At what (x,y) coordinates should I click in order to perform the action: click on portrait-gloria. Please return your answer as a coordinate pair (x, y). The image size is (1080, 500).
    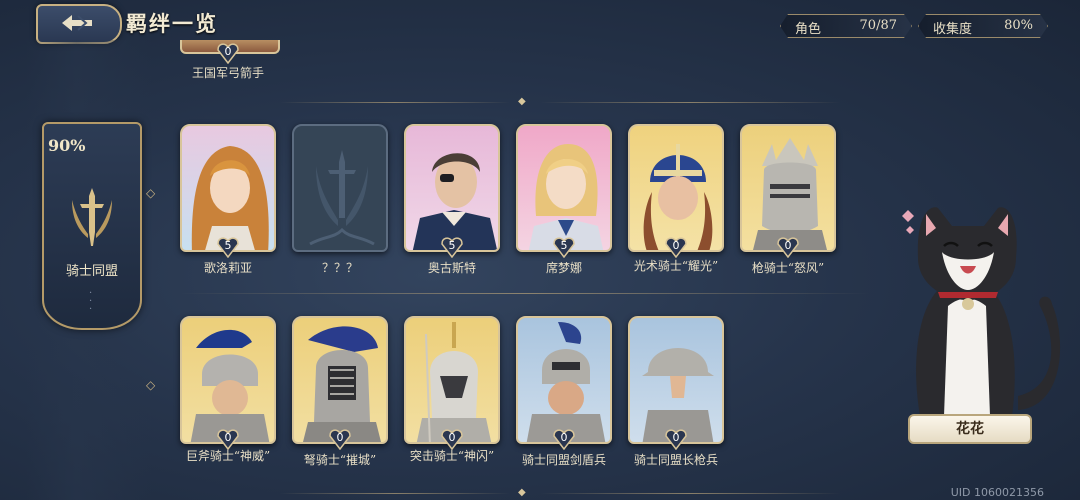
    Looking at the image, I should click on (230, 198).